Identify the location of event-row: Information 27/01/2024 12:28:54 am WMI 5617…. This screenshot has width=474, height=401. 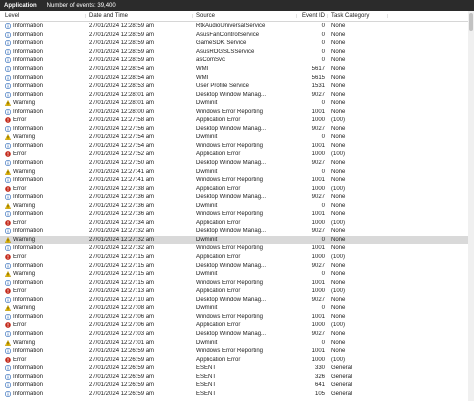
(237, 69).